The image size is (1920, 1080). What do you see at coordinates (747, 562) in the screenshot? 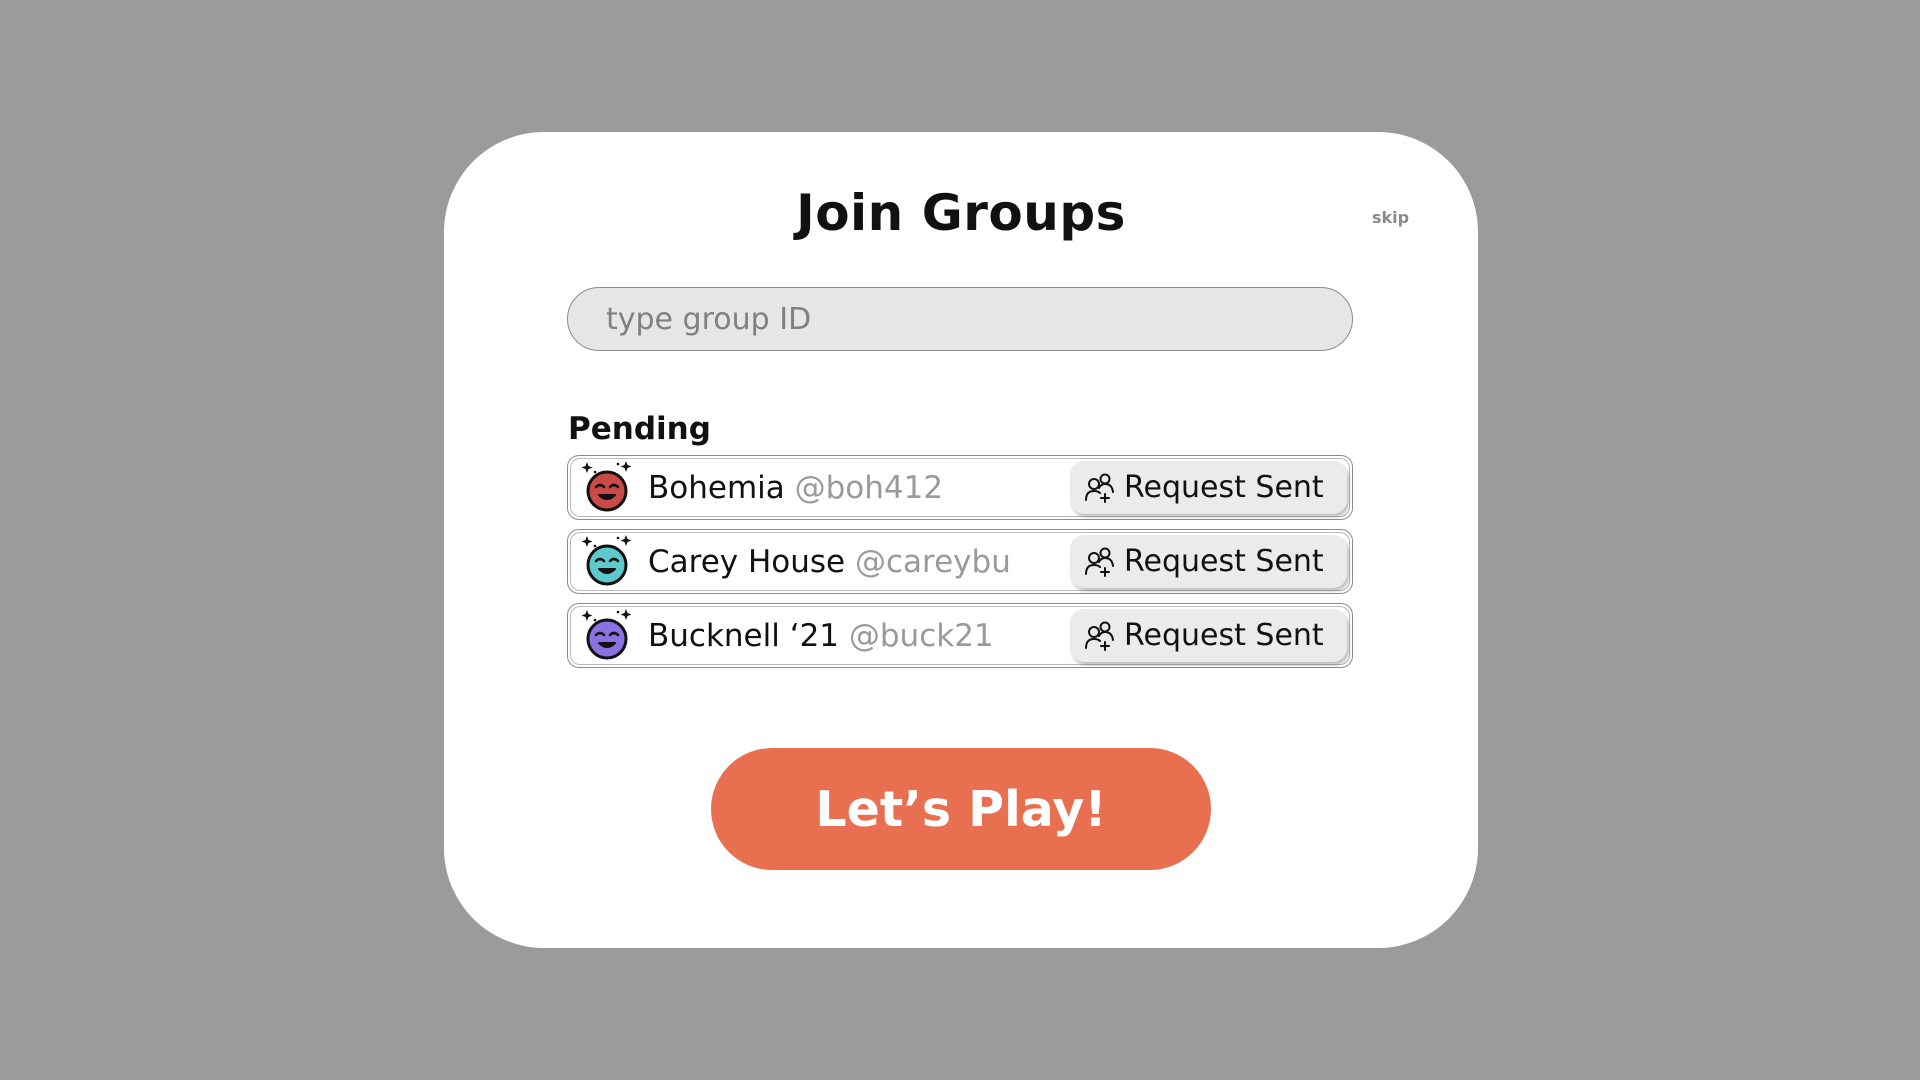
I see `group-name: Carey House` at bounding box center [747, 562].